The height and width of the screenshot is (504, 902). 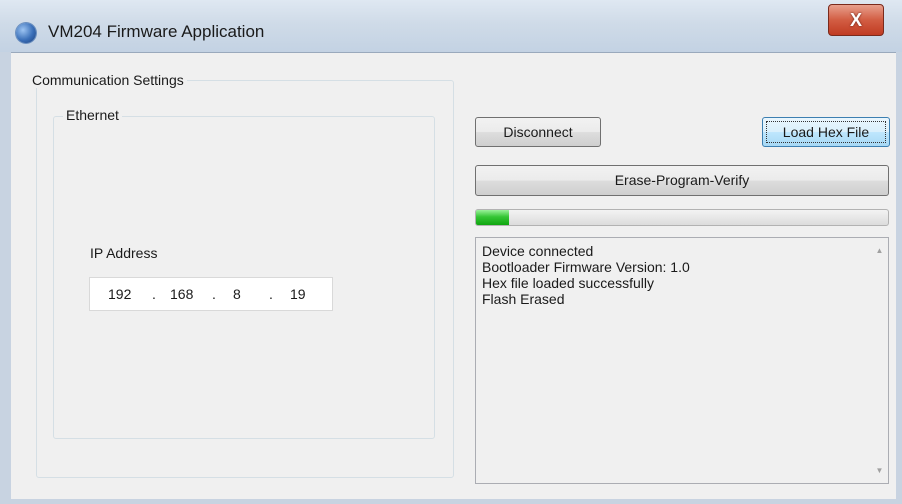 I want to click on window-title: VM204 Firmware Application, so click(x=156, y=31).